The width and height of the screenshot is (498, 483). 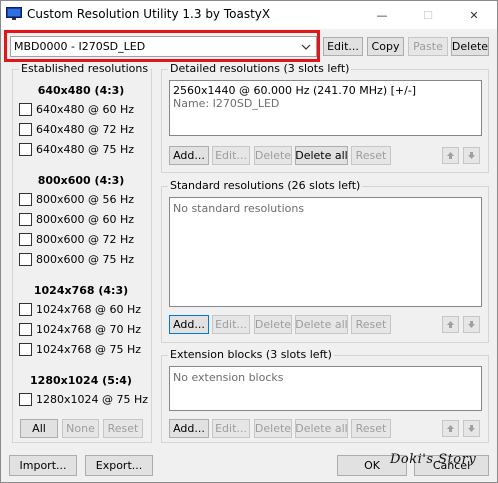 I want to click on extension-delete-all-button: Delete all, so click(x=321, y=428).